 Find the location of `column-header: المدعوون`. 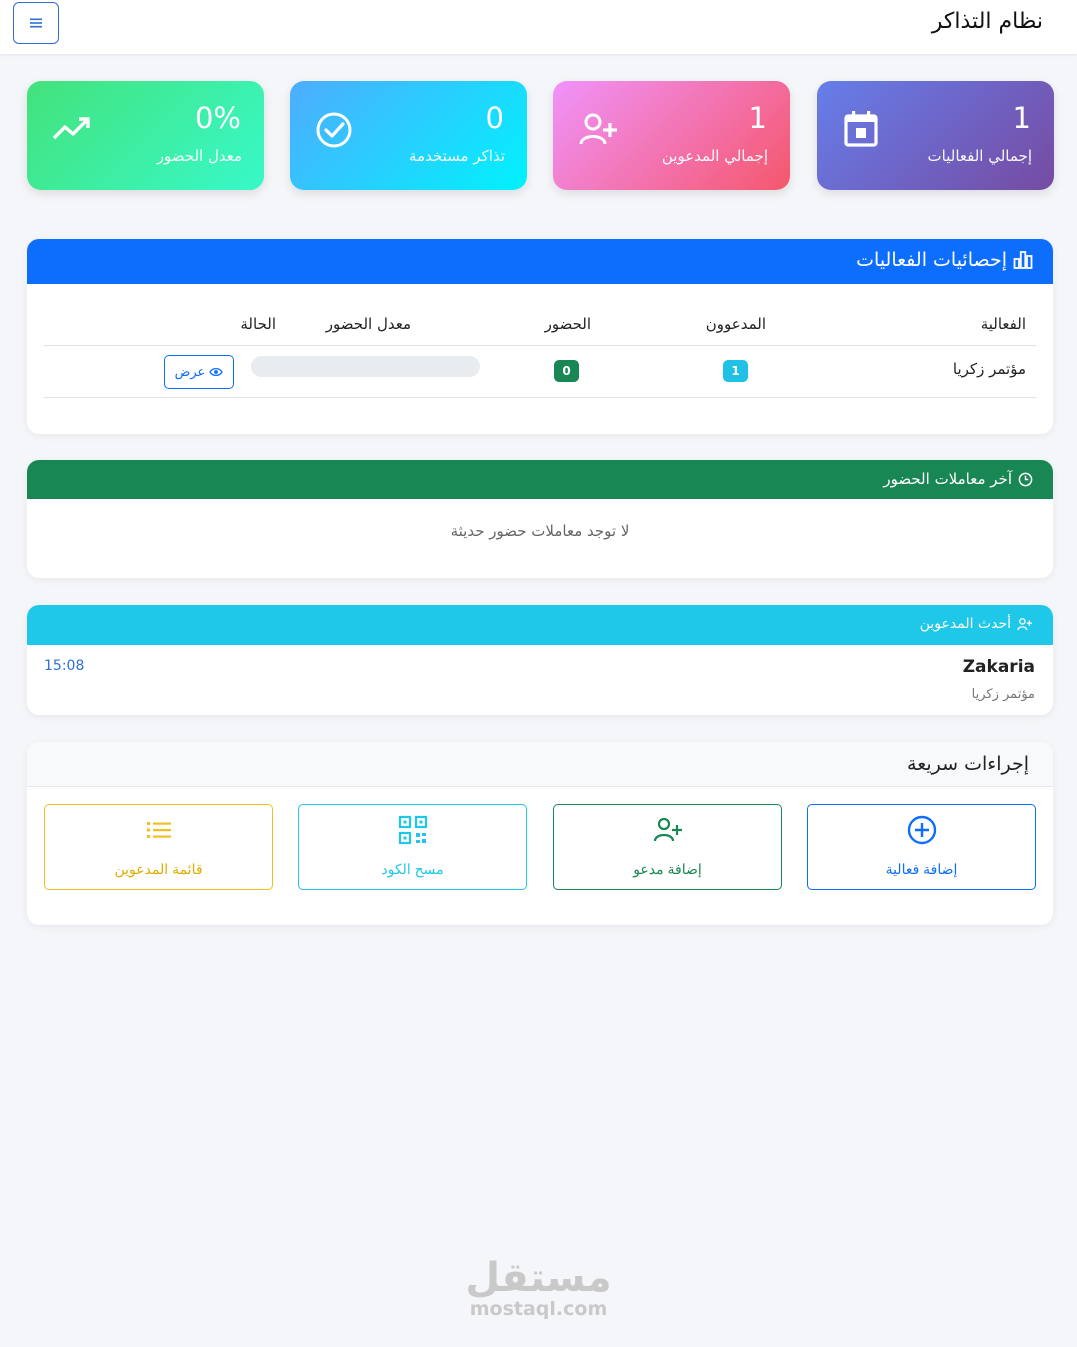

column-header: المدعوون is located at coordinates (735, 324).